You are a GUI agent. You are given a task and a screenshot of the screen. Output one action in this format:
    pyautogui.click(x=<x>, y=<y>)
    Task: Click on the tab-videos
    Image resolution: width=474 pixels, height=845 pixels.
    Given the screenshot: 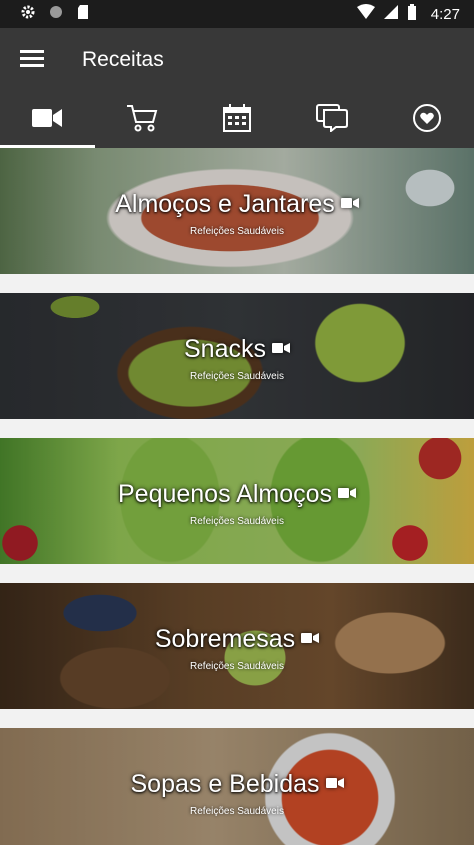 What is the action you would take?
    pyautogui.click(x=47, y=120)
    